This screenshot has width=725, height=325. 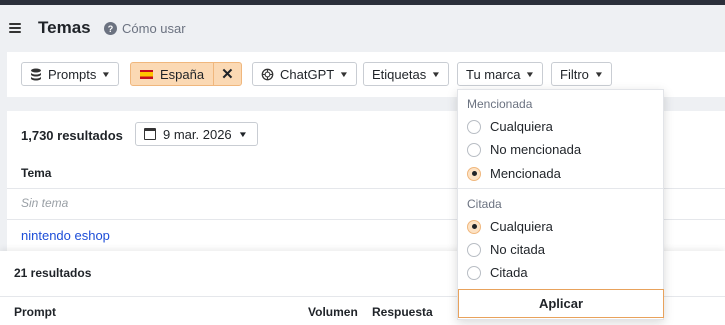 I want to click on database-icon, so click(x=36, y=74).